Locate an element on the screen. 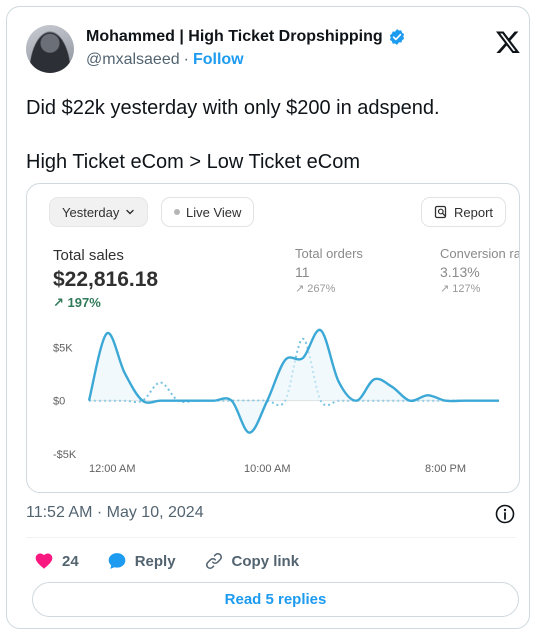  tweet-line-2: High Ticket eCom > Low Ticket eCom is located at coordinates (193, 162).